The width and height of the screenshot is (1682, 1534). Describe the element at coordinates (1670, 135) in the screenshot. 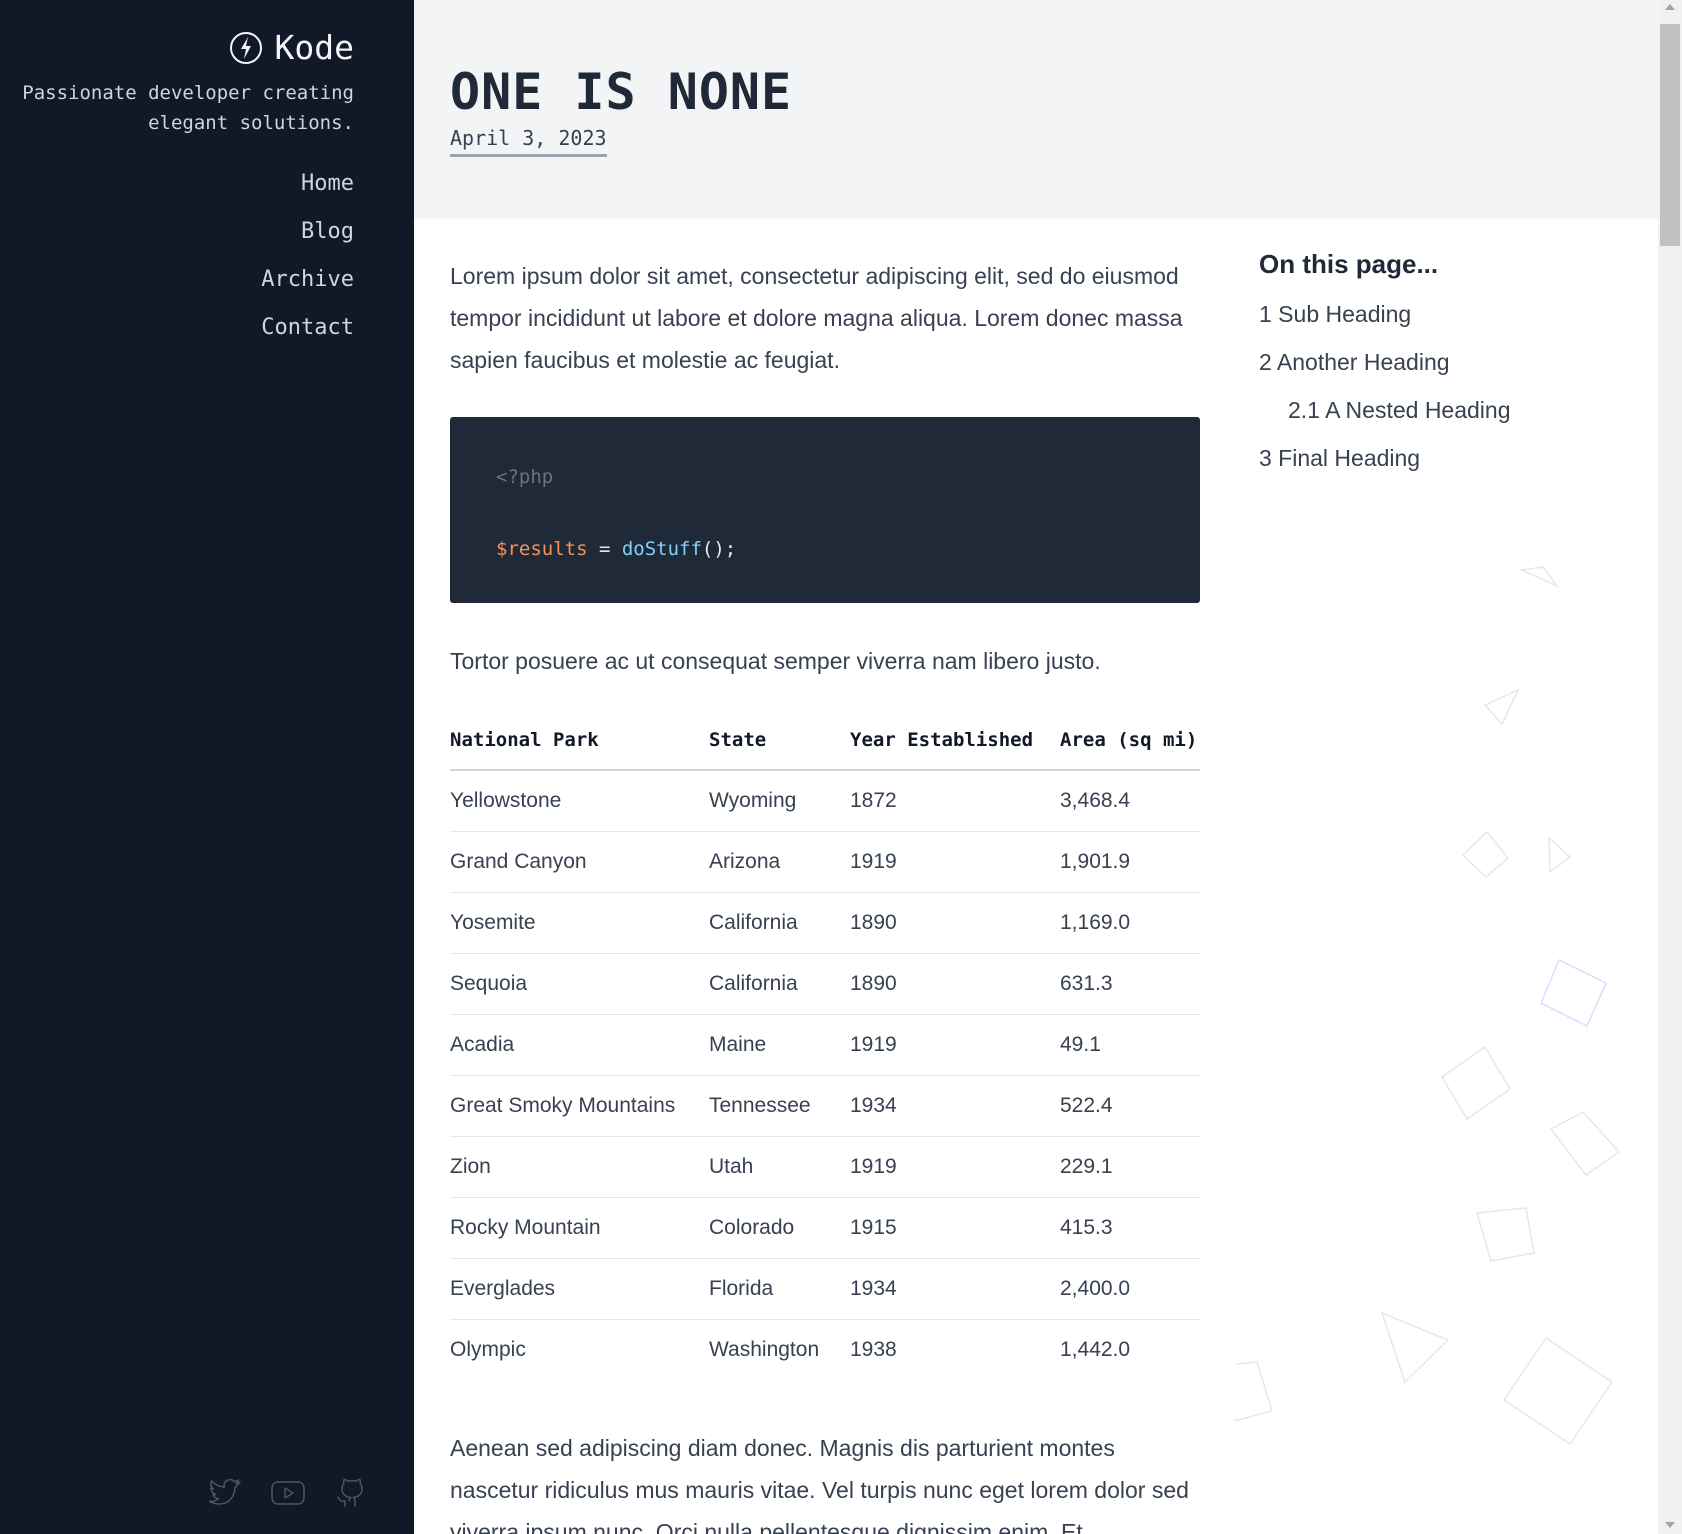

I see `scrollbar-thumb` at that location.